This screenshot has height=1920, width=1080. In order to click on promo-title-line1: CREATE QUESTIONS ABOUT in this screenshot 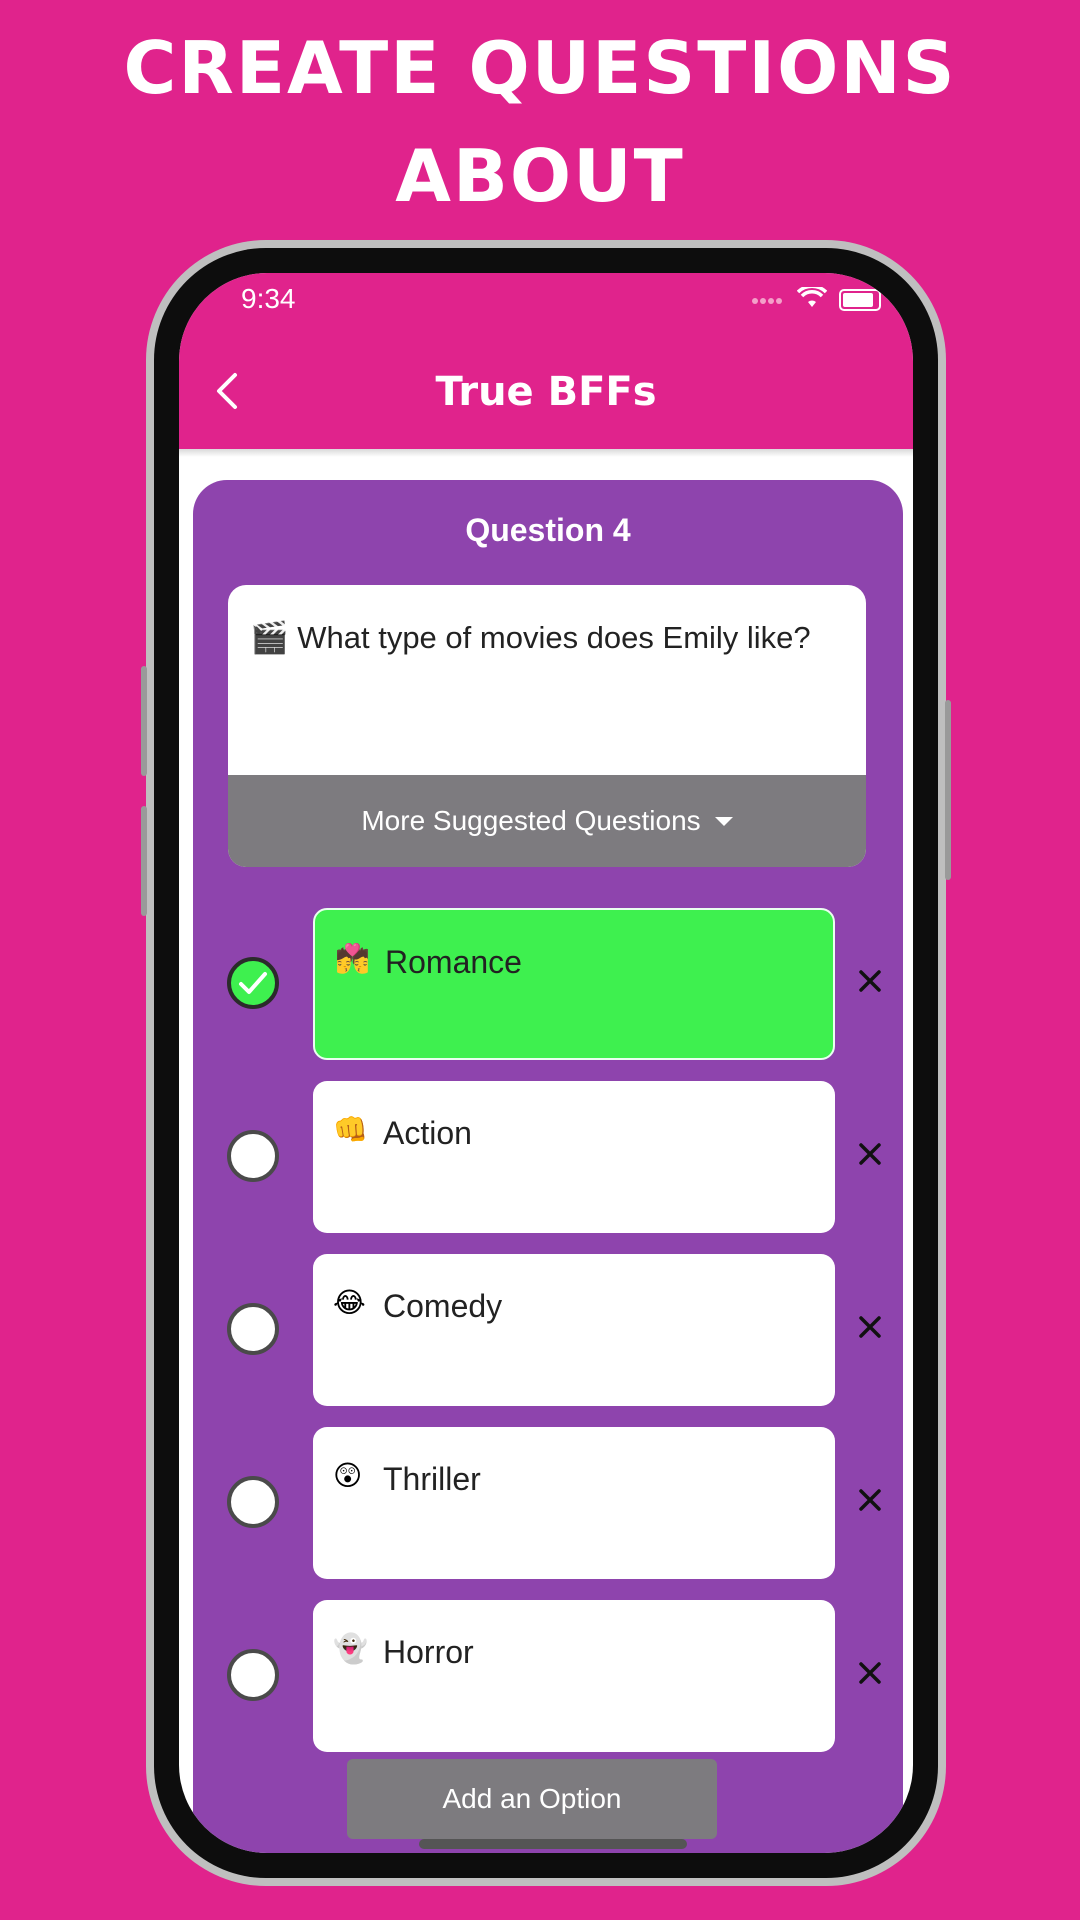, I will do `click(540, 122)`.